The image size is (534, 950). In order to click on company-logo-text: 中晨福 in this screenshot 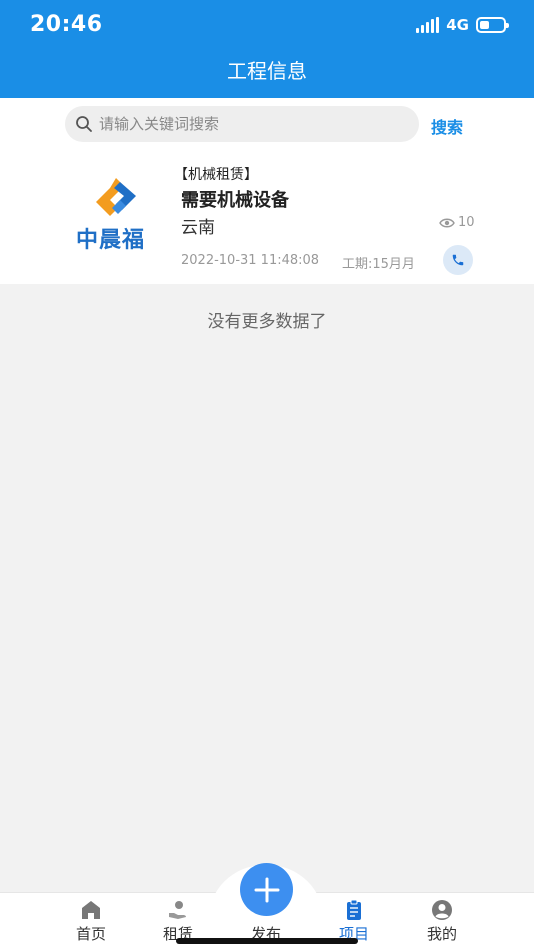, I will do `click(111, 240)`.